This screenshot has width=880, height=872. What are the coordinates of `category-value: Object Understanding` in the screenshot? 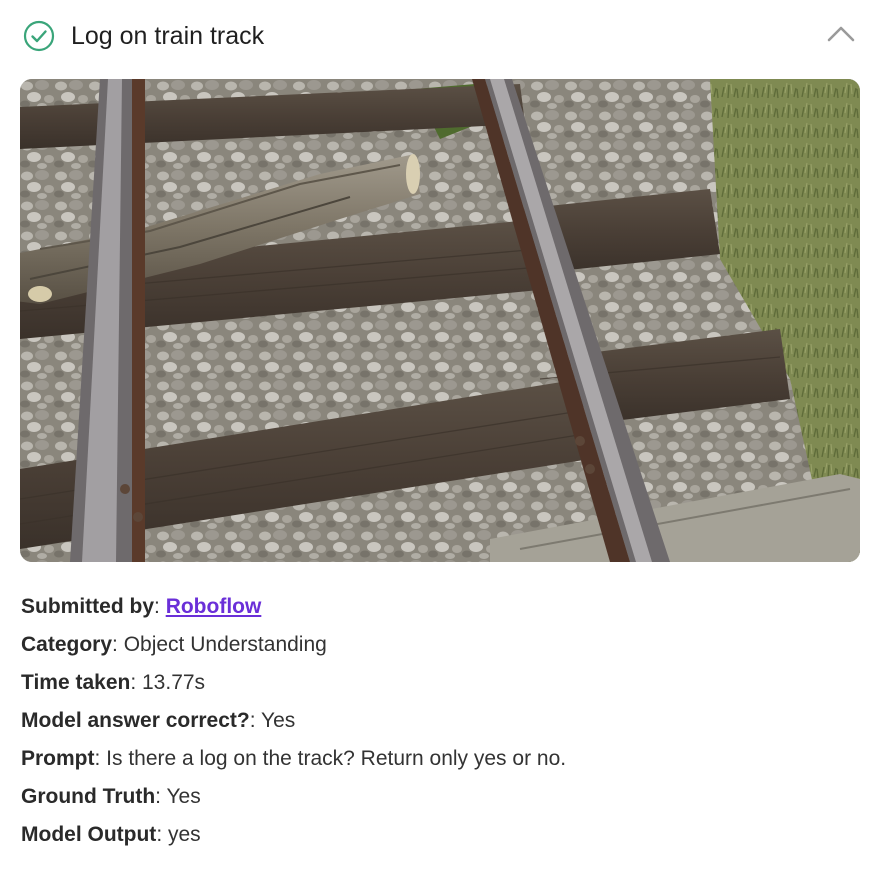 It's located at (225, 644).